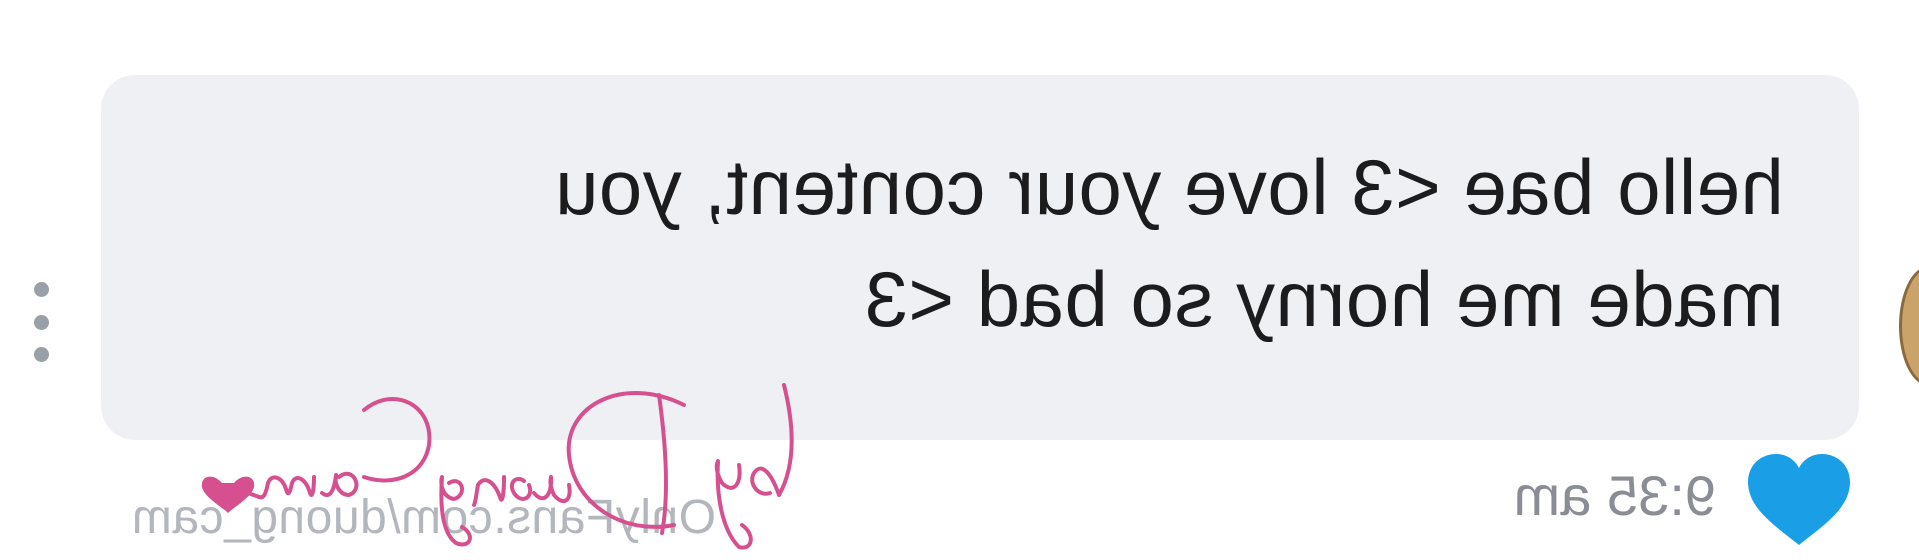  Describe the element at coordinates (42, 289) in the screenshot. I see `vertical-ellipsis-icon` at that location.